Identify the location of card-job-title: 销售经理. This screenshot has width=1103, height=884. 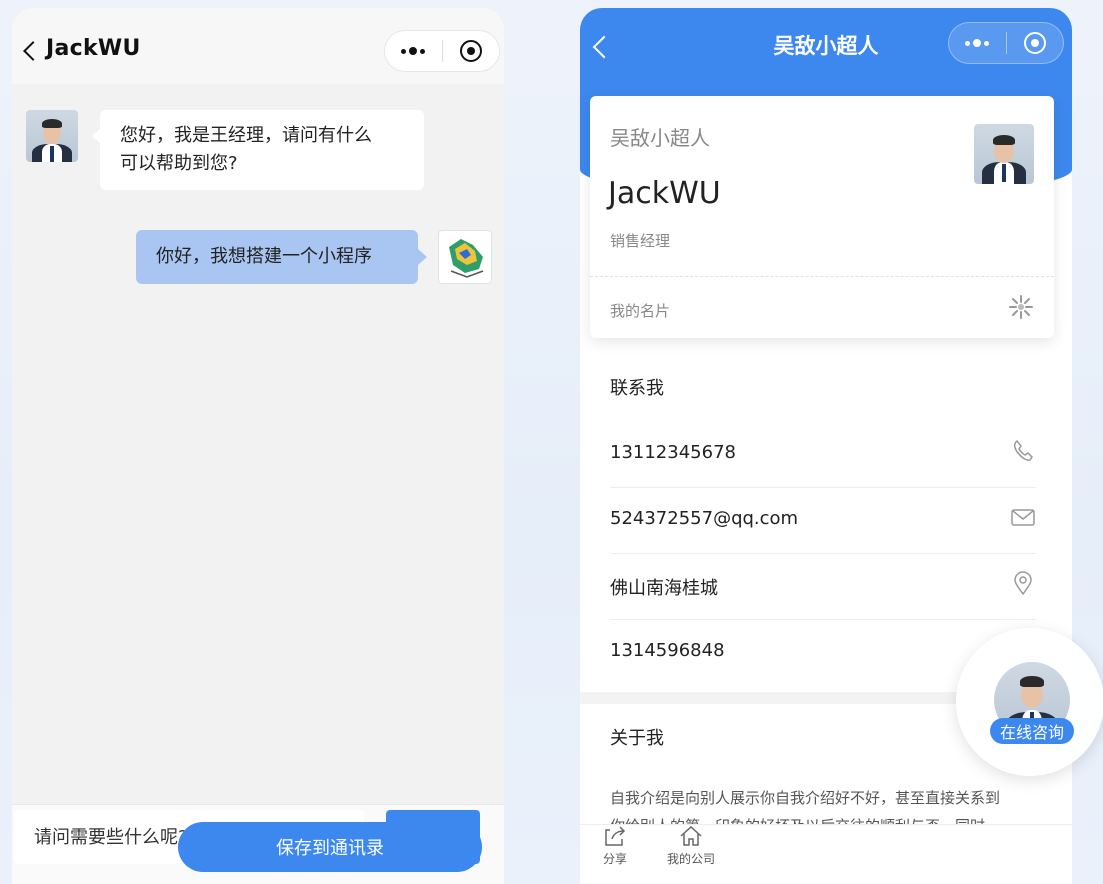
(640, 241).